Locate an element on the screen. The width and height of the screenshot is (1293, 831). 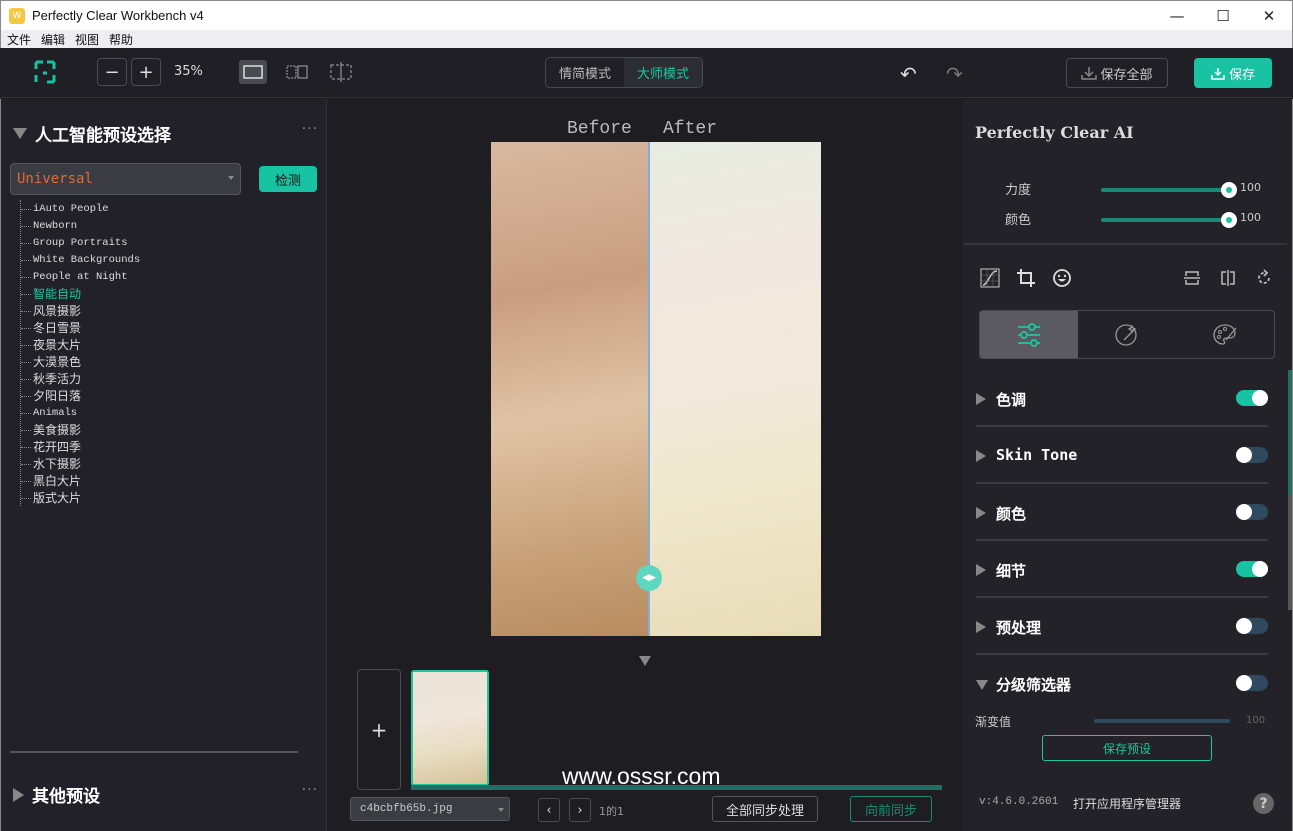
strength-slider: 力度 100 is located at coordinates (1123, 189).